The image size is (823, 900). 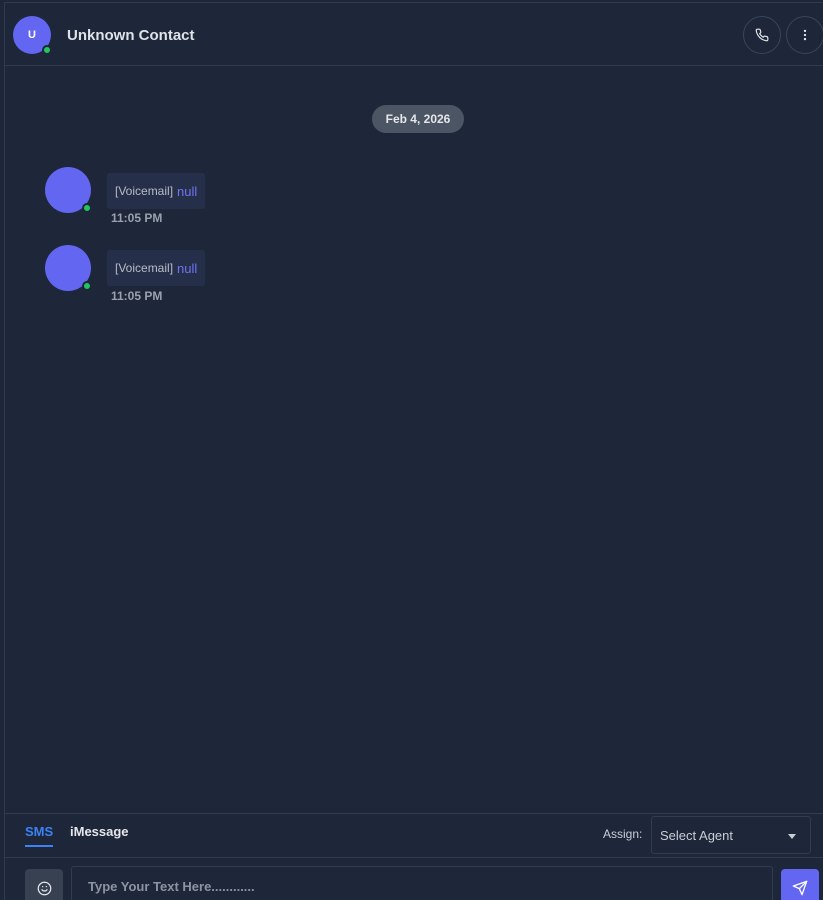 I want to click on channel-tabs: SMS iMessage Assign: Select Agent, so click(x=414, y=836).